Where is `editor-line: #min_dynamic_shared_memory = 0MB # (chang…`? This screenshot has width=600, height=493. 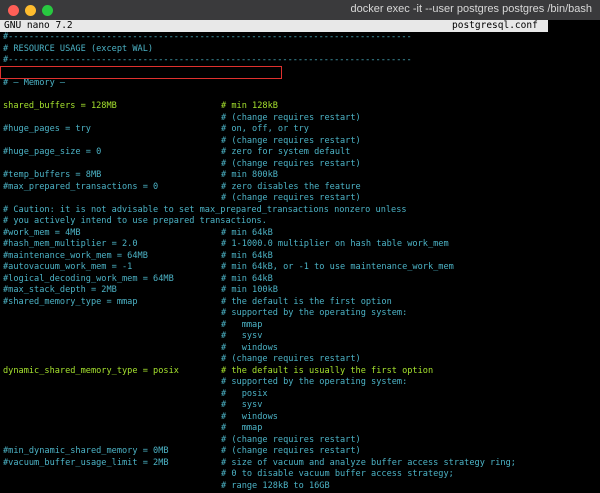
editor-line: #min_dynamic_shared_memory = 0MB # (chang… is located at coordinates (300, 452).